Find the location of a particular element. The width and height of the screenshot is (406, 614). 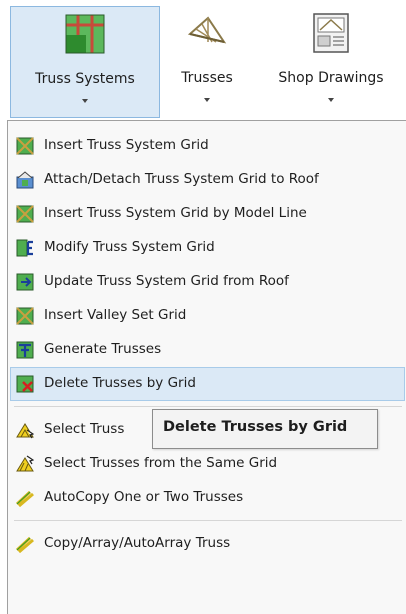

autocopy-icon is located at coordinates (25, 498).